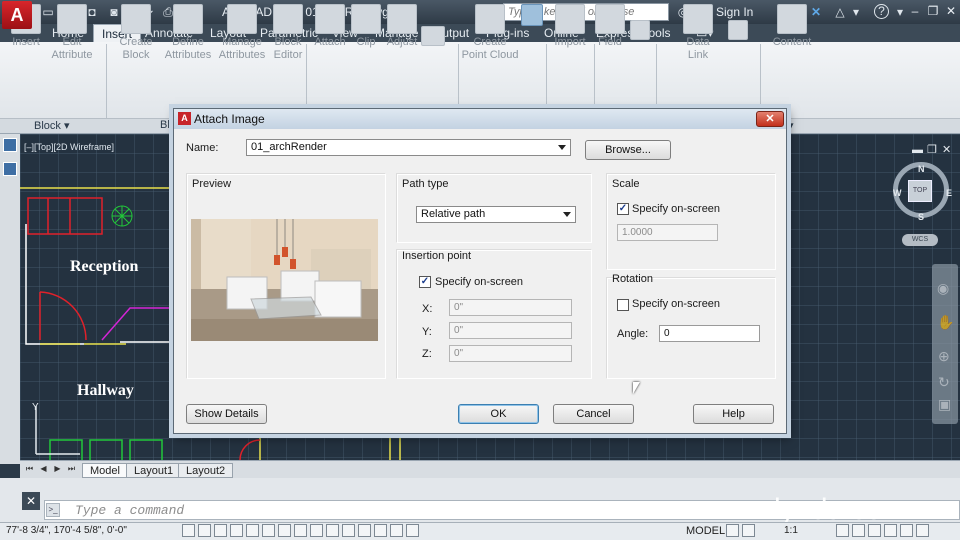  Describe the element at coordinates (944, 382) in the screenshot. I see `orbit-icon: ↻` at that location.